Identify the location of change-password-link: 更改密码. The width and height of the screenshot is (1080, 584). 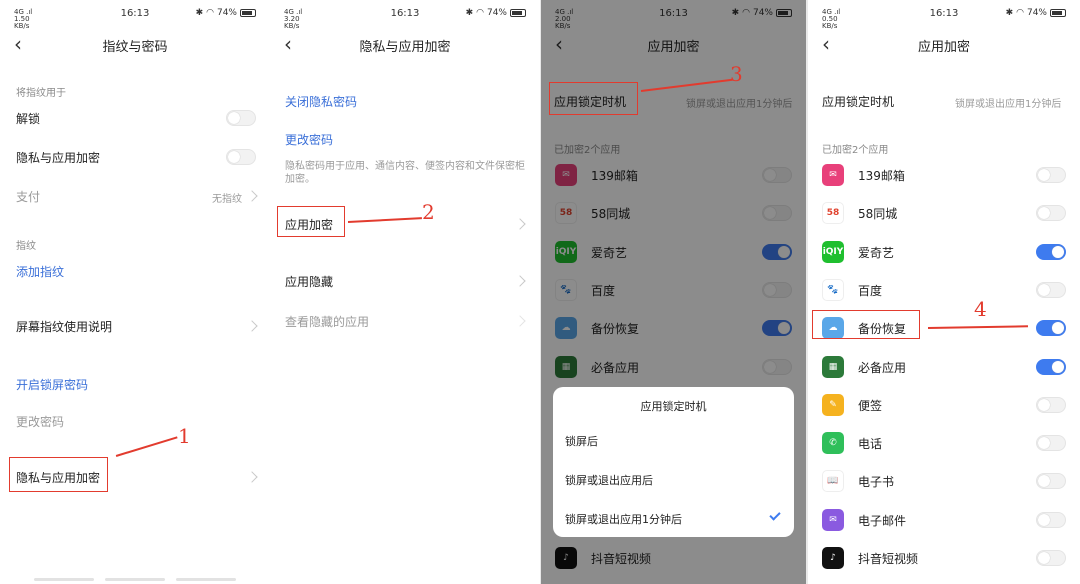
(309, 139).